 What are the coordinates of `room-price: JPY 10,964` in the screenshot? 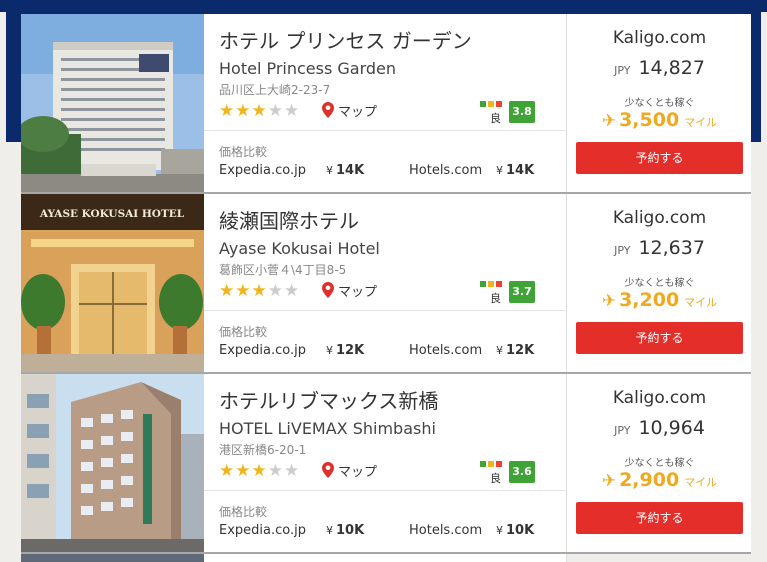 It's located at (659, 428).